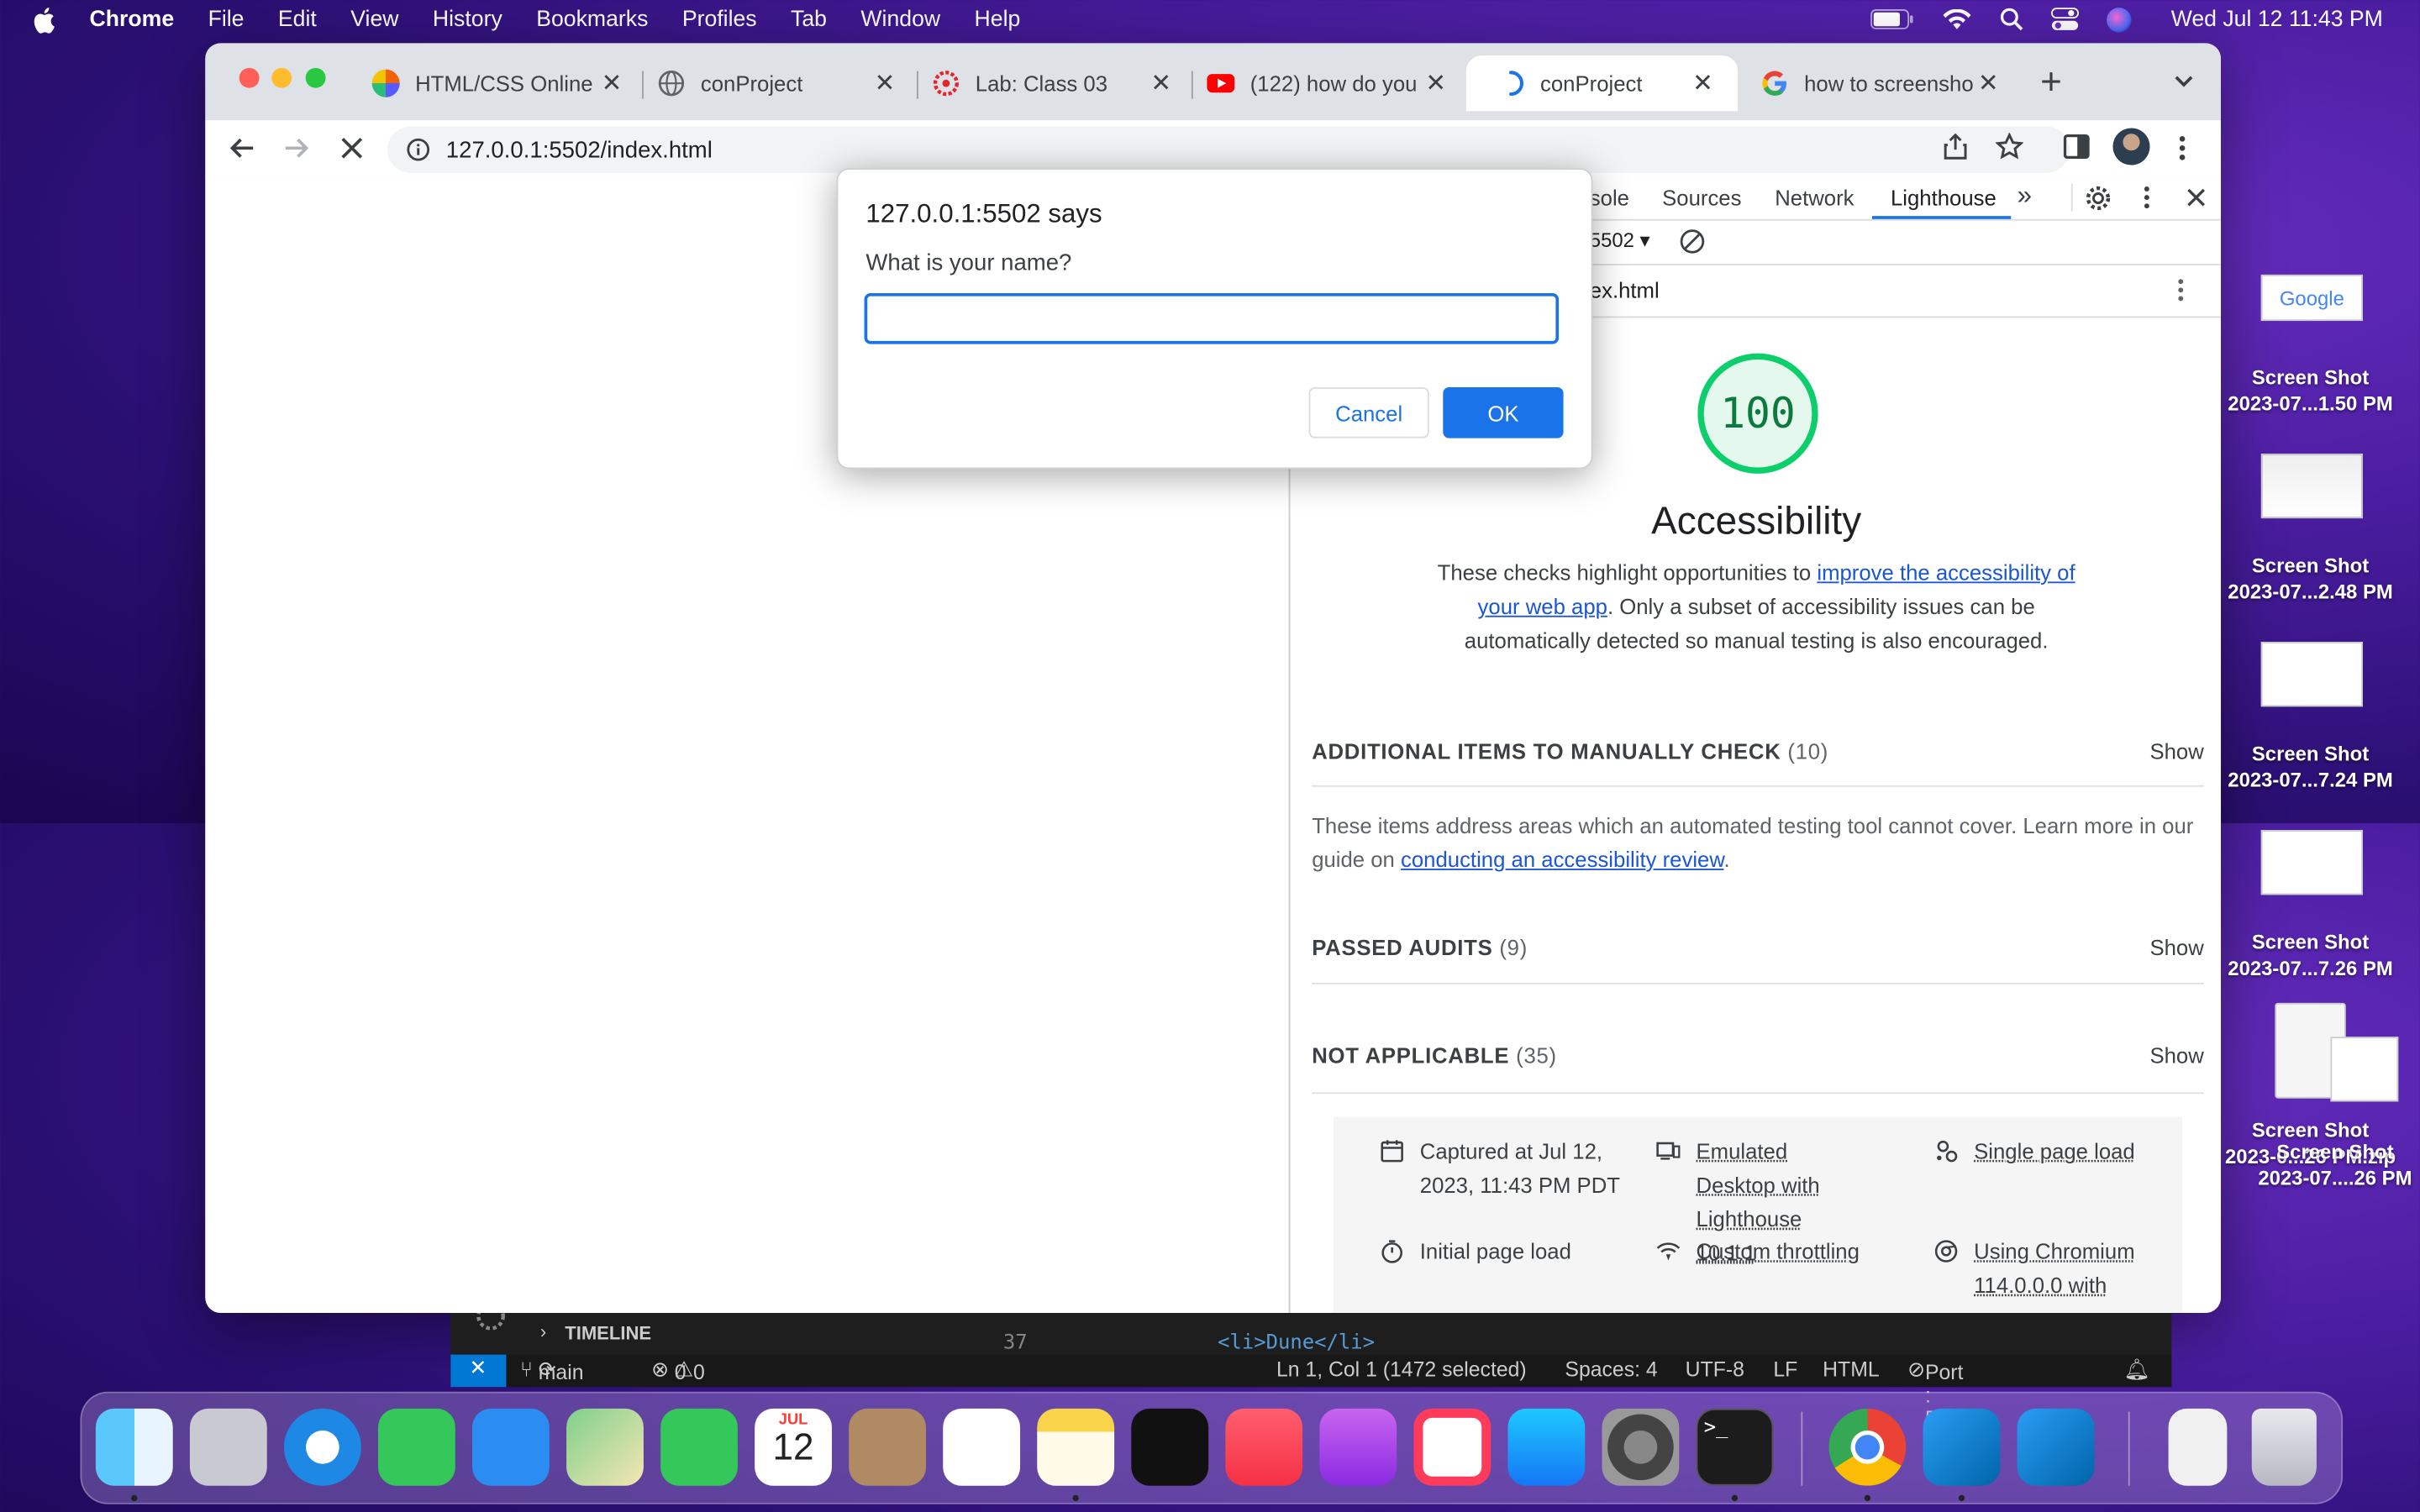  I want to click on language-mode: HTML, so click(1851, 1369).